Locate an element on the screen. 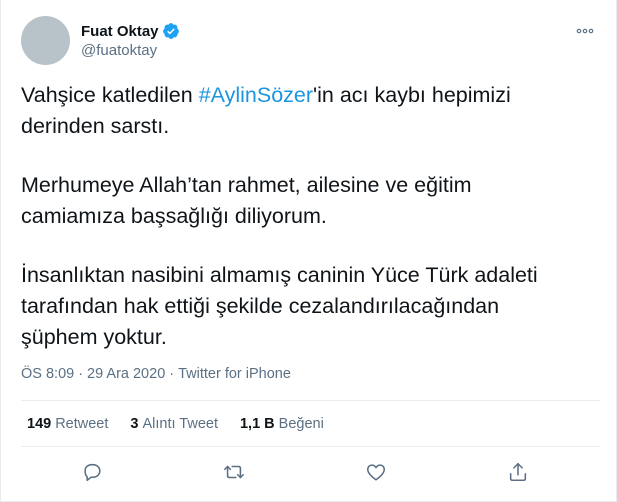 This screenshot has width=617, height=502. like-count: 1,1 B is located at coordinates (257, 424).